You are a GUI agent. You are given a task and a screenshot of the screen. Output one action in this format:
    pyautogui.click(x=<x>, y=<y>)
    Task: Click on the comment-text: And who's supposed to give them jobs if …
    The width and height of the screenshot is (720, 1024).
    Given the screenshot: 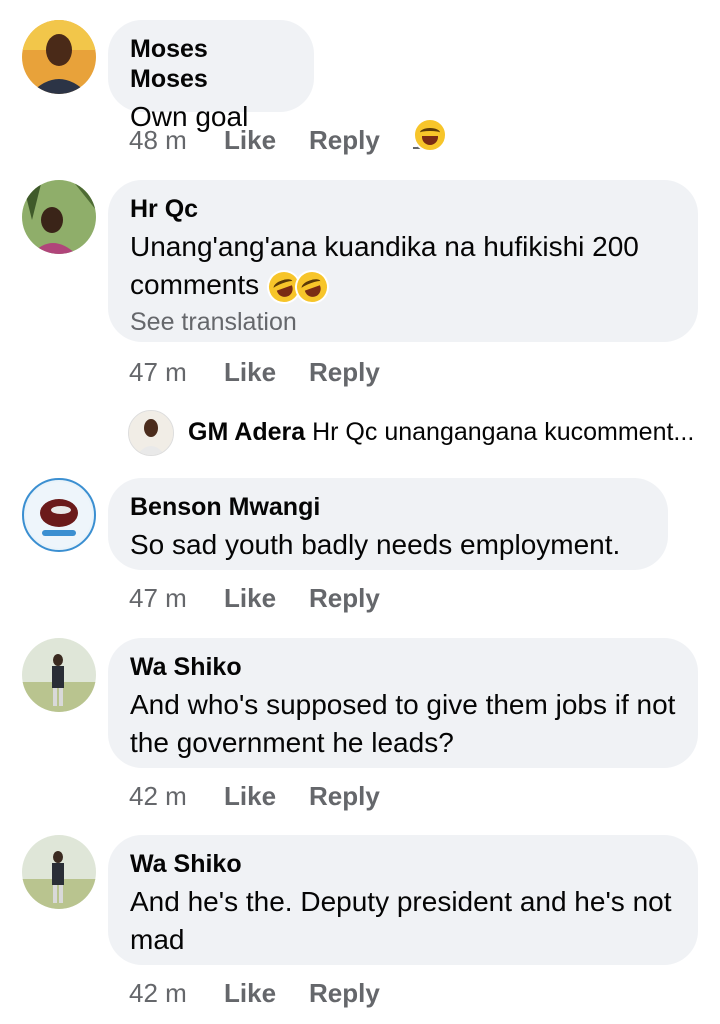 What is the action you would take?
    pyautogui.click(x=403, y=723)
    